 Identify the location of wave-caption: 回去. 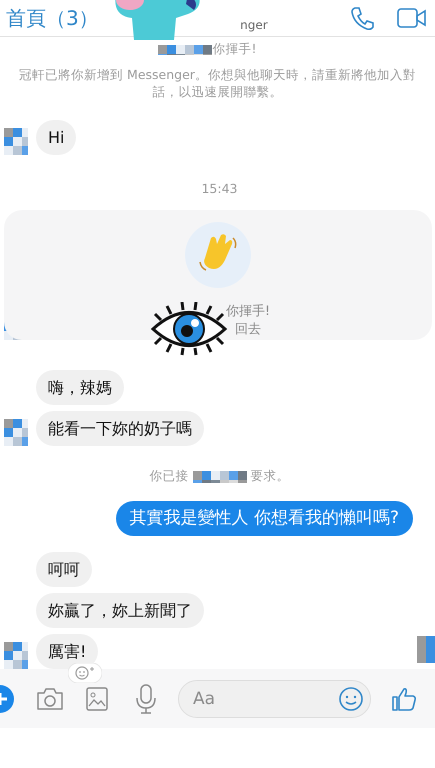
(248, 329).